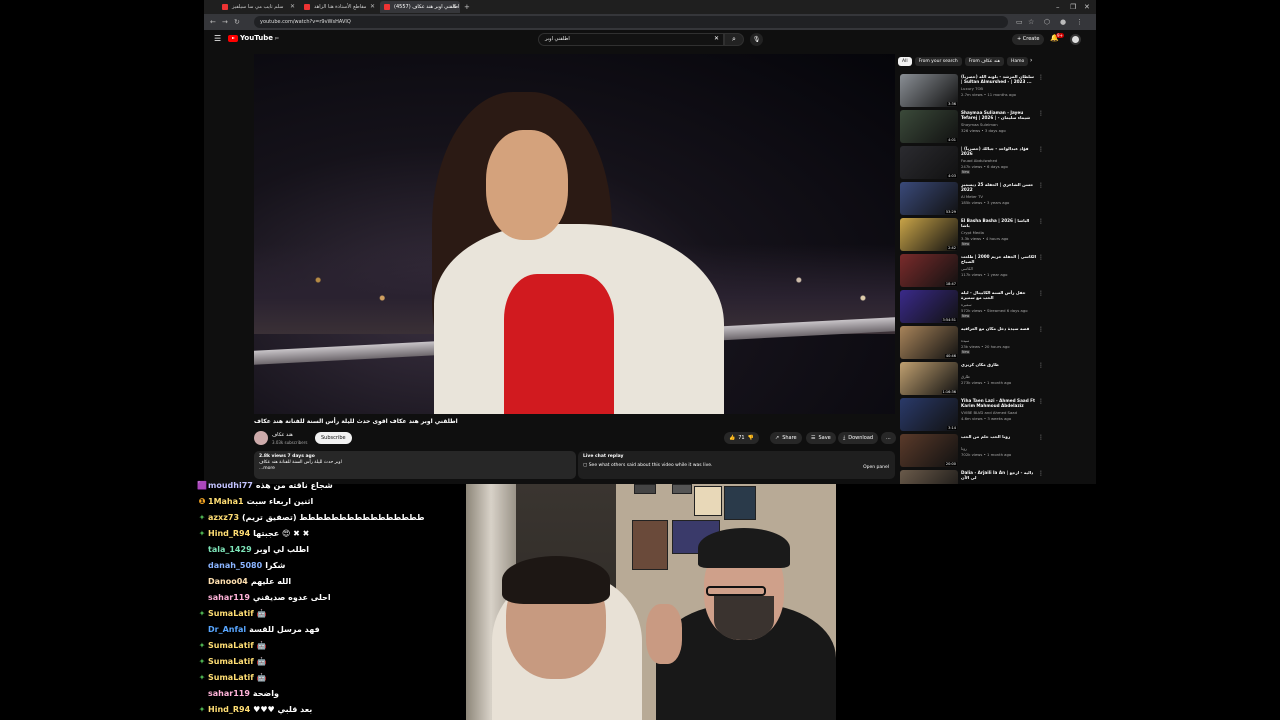 The image size is (1280, 720). What do you see at coordinates (786, 438) in the screenshot?
I see `share-button: ↗ Share` at bounding box center [786, 438].